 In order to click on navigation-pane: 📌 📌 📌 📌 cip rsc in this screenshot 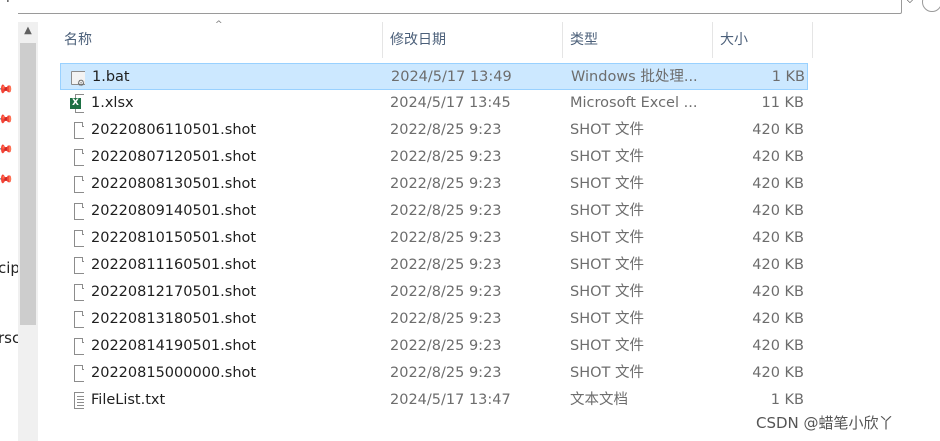, I will do `click(9, 227)`.